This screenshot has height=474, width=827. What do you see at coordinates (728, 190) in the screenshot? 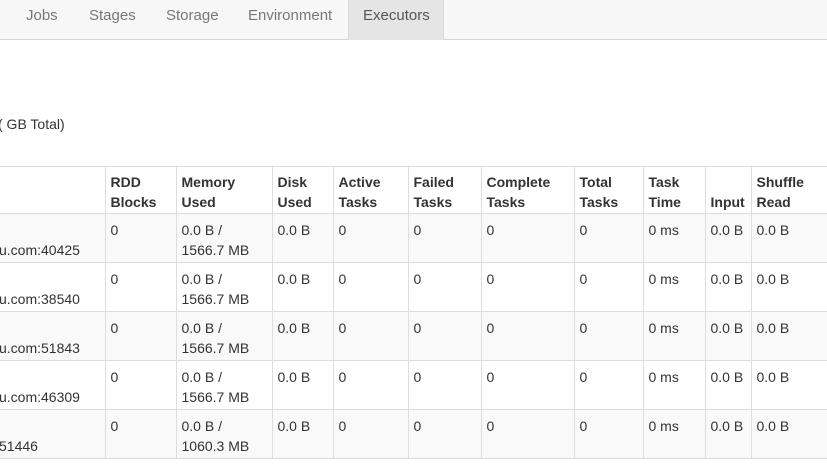
I see `col-input: Input` at bounding box center [728, 190].